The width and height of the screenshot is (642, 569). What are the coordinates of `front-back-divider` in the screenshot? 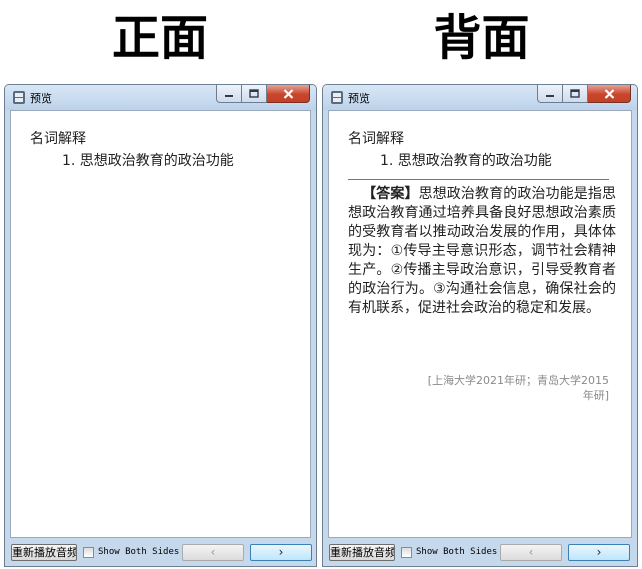 It's located at (478, 179).